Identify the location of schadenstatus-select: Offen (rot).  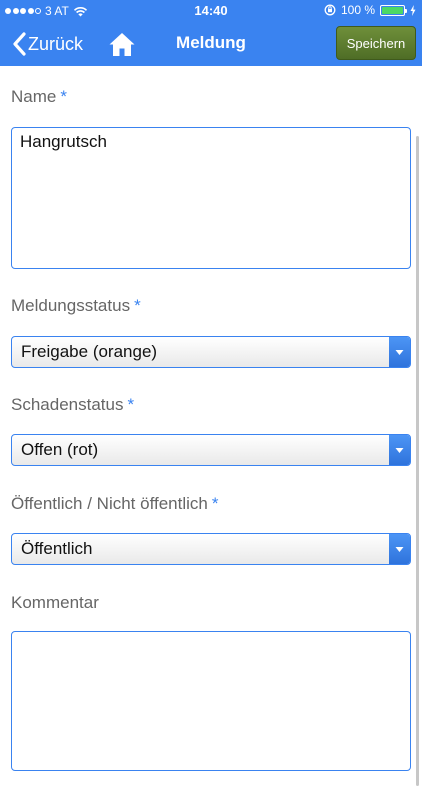
(211, 450).